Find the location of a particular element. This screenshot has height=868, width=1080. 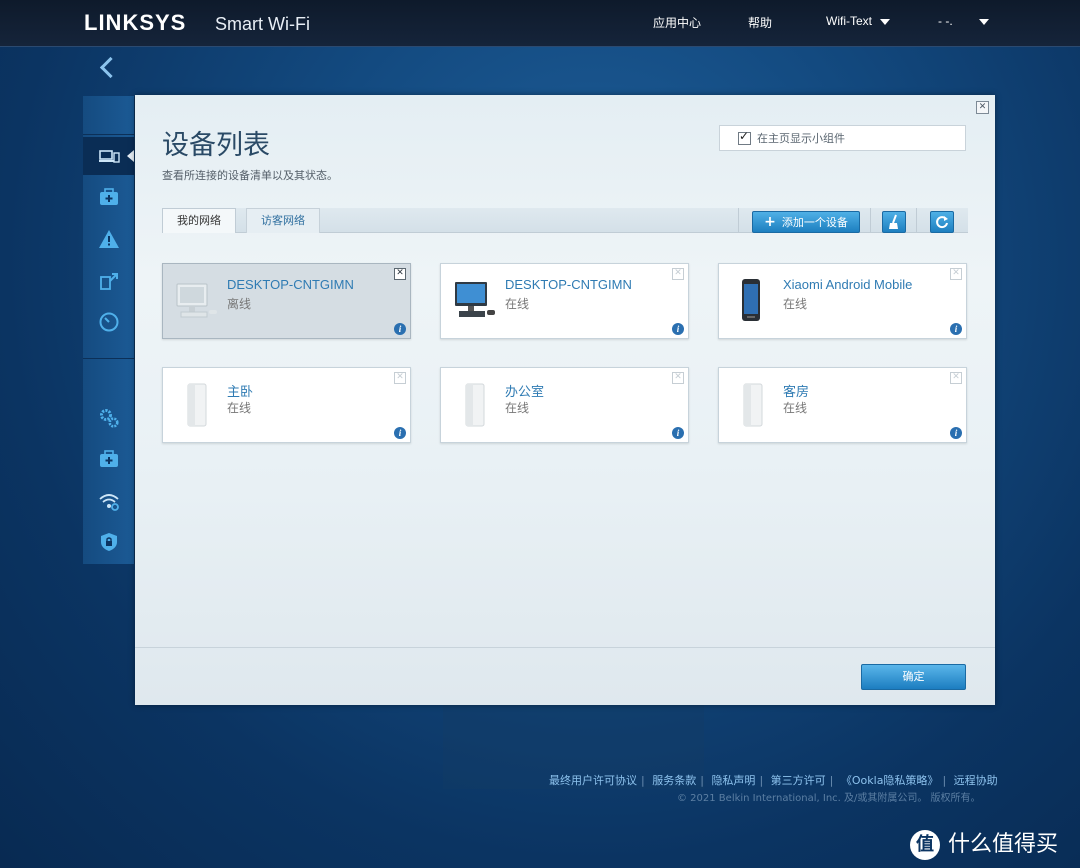

ok-button: 确定 is located at coordinates (913, 677).